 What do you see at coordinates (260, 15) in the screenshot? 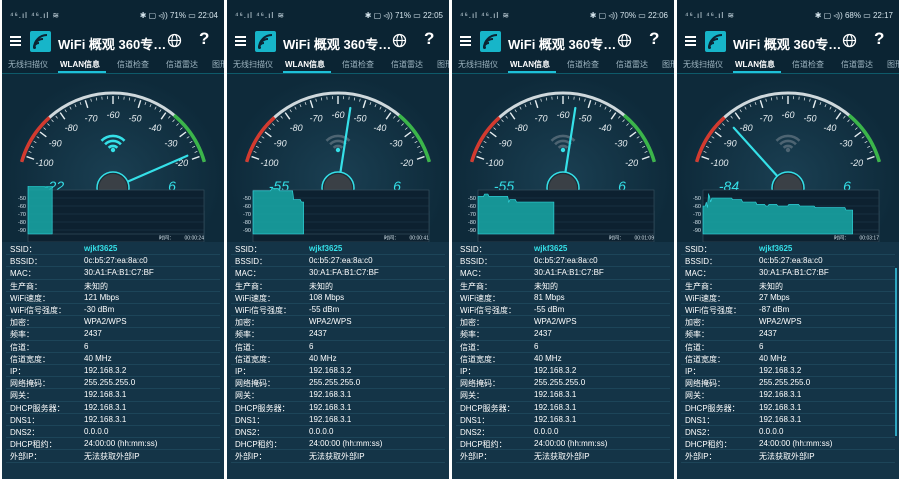
I see `status-signal-indicators: ⁴⁶.ıl ⁴⁶.ıl ≋` at bounding box center [260, 15].